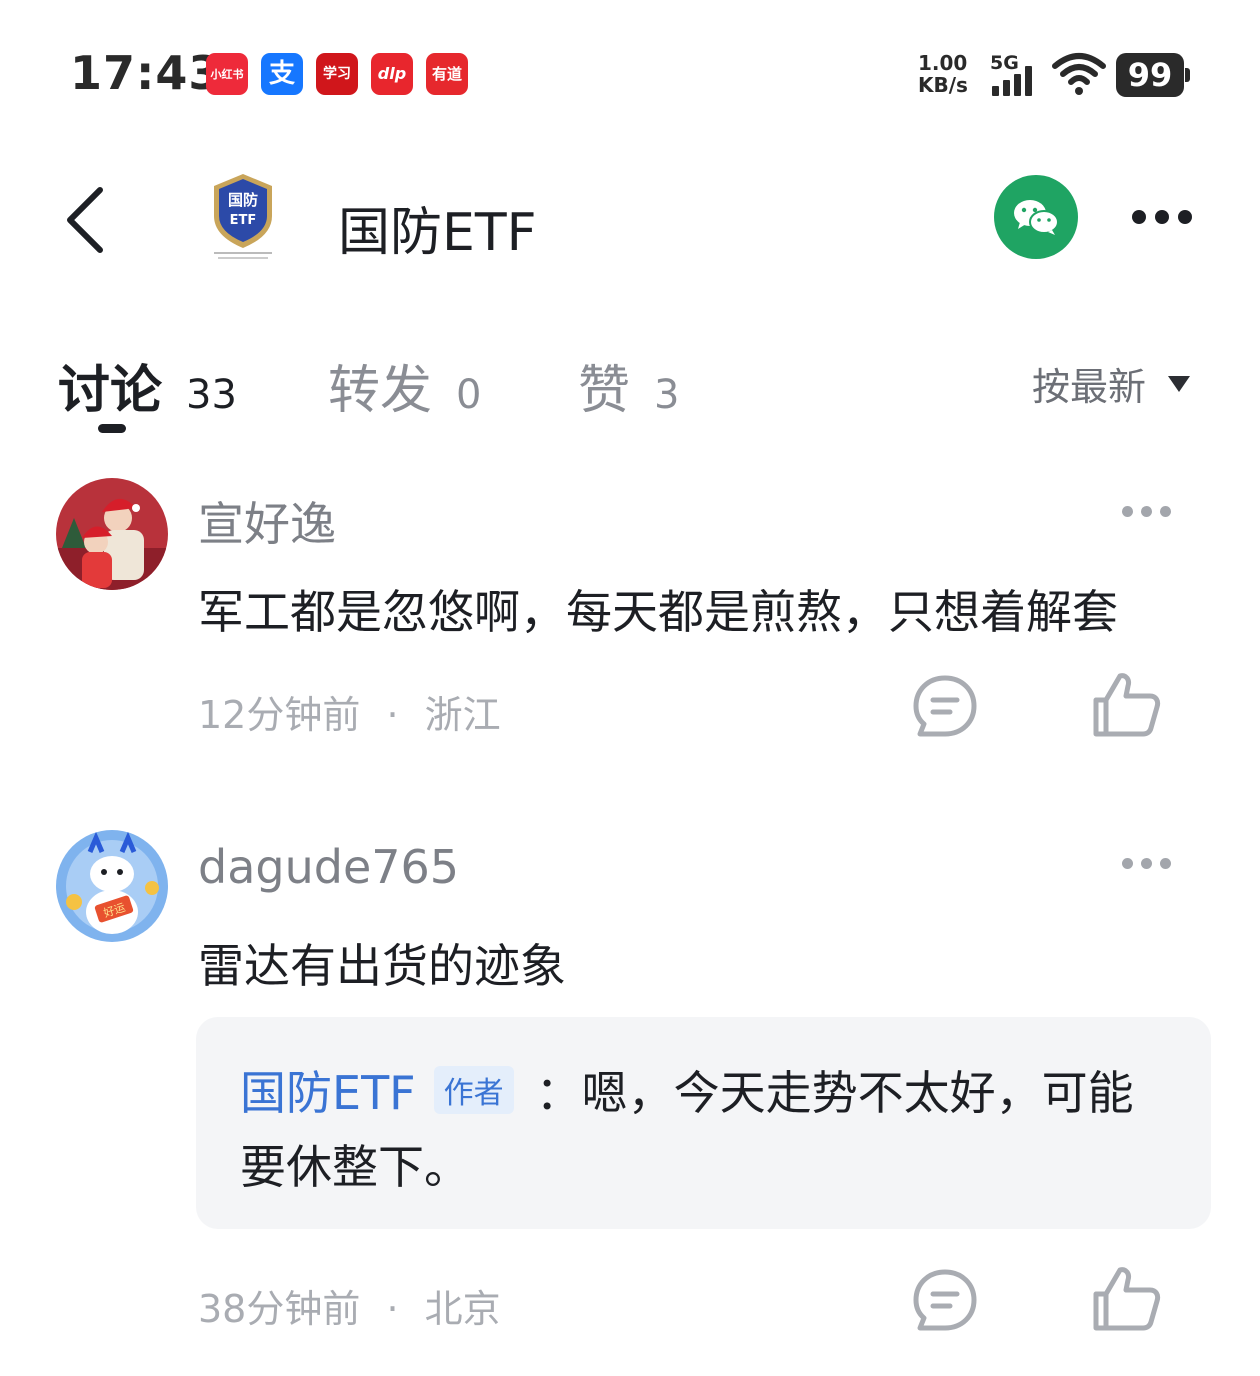  What do you see at coordinates (328, 867) in the screenshot?
I see `username: dagude765` at bounding box center [328, 867].